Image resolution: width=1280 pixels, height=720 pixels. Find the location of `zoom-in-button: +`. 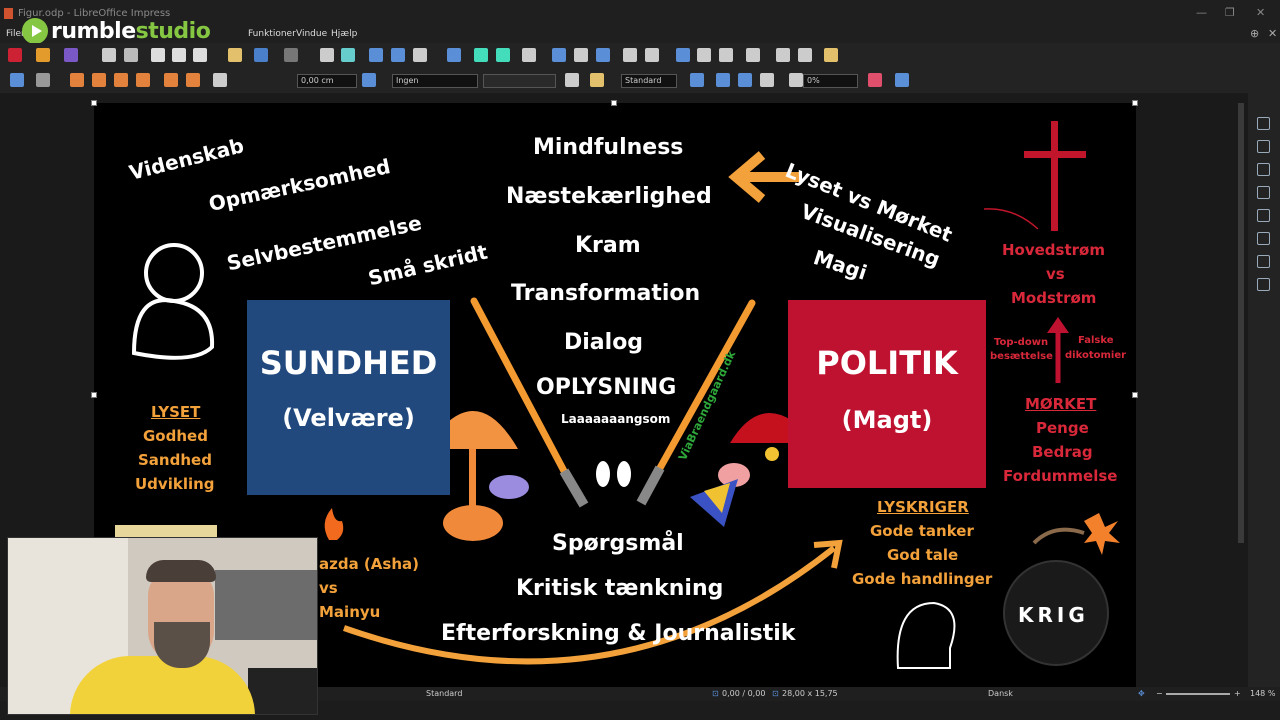

zoom-in-button: + is located at coordinates (1237, 693).